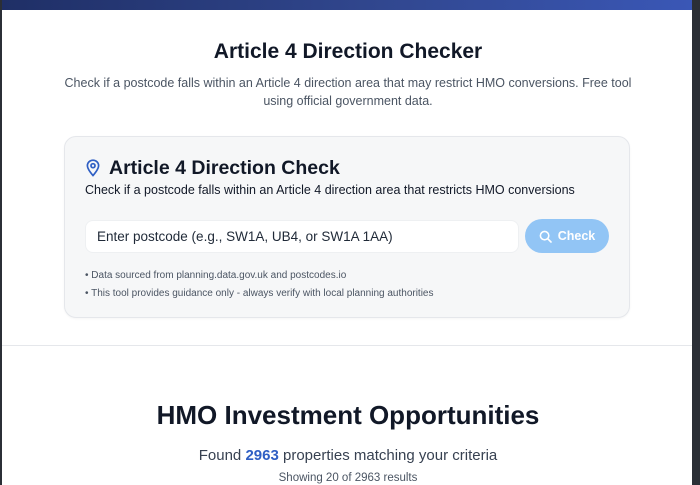  What do you see at coordinates (347, 5) in the screenshot?
I see `header-bar` at bounding box center [347, 5].